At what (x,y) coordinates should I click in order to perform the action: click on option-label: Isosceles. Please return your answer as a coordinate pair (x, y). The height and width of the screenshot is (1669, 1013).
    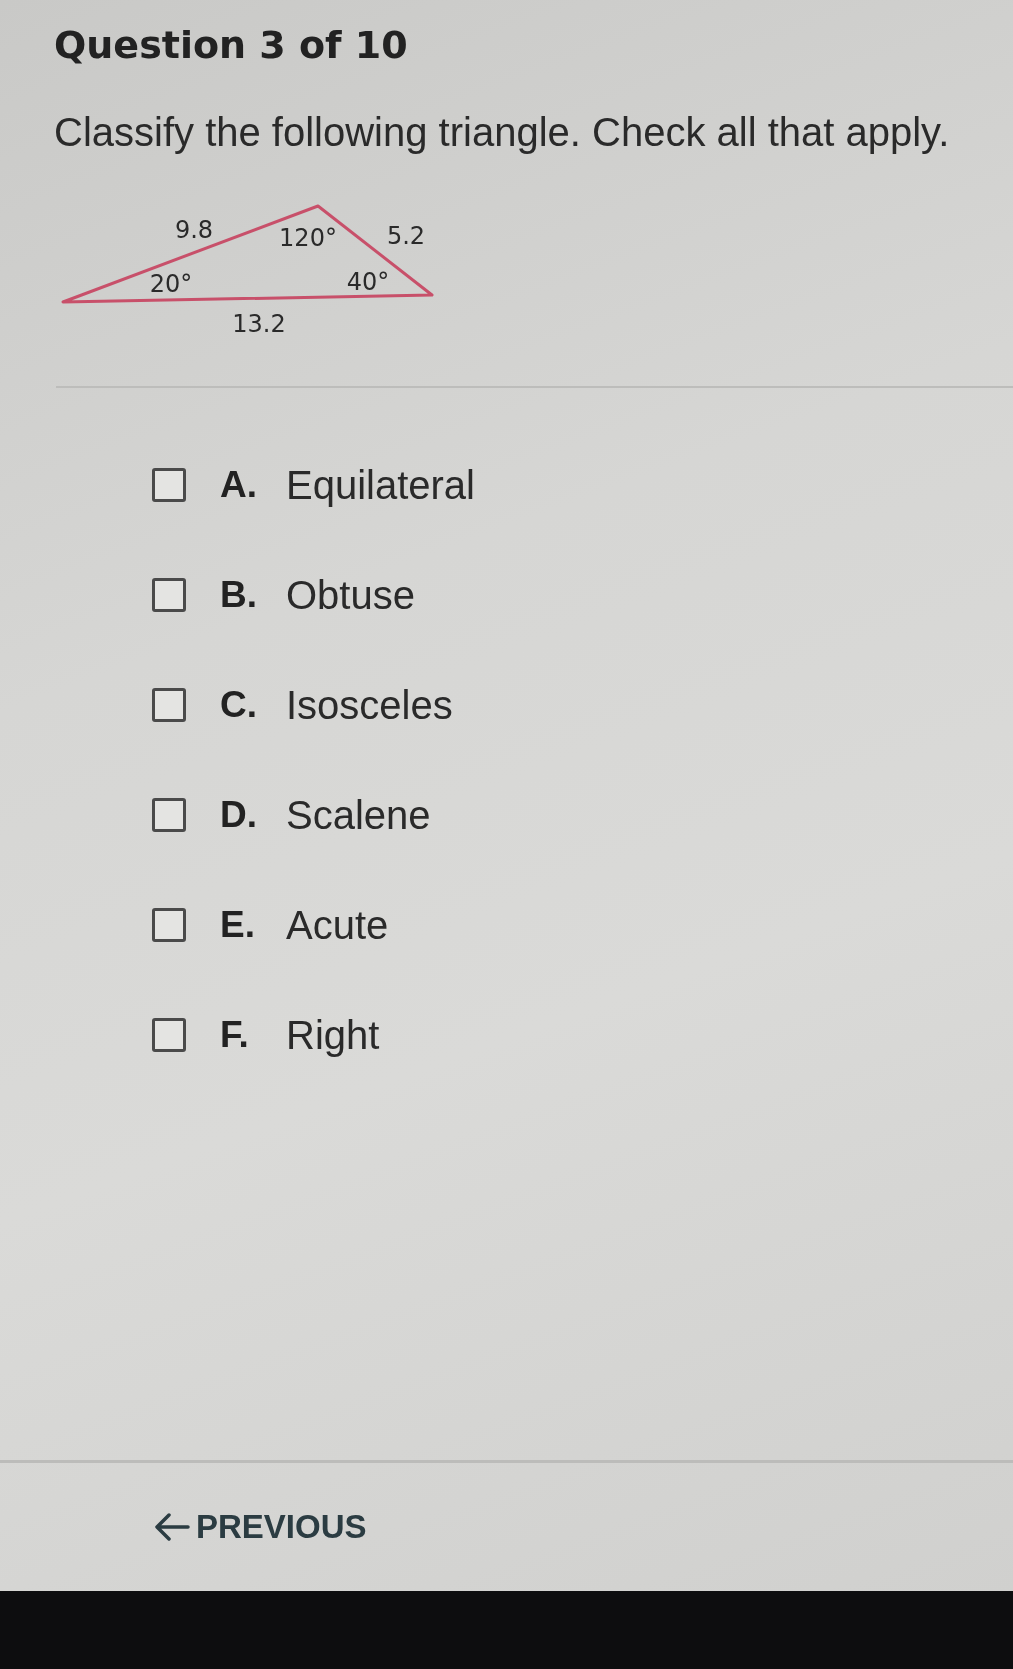
    Looking at the image, I should click on (369, 705).